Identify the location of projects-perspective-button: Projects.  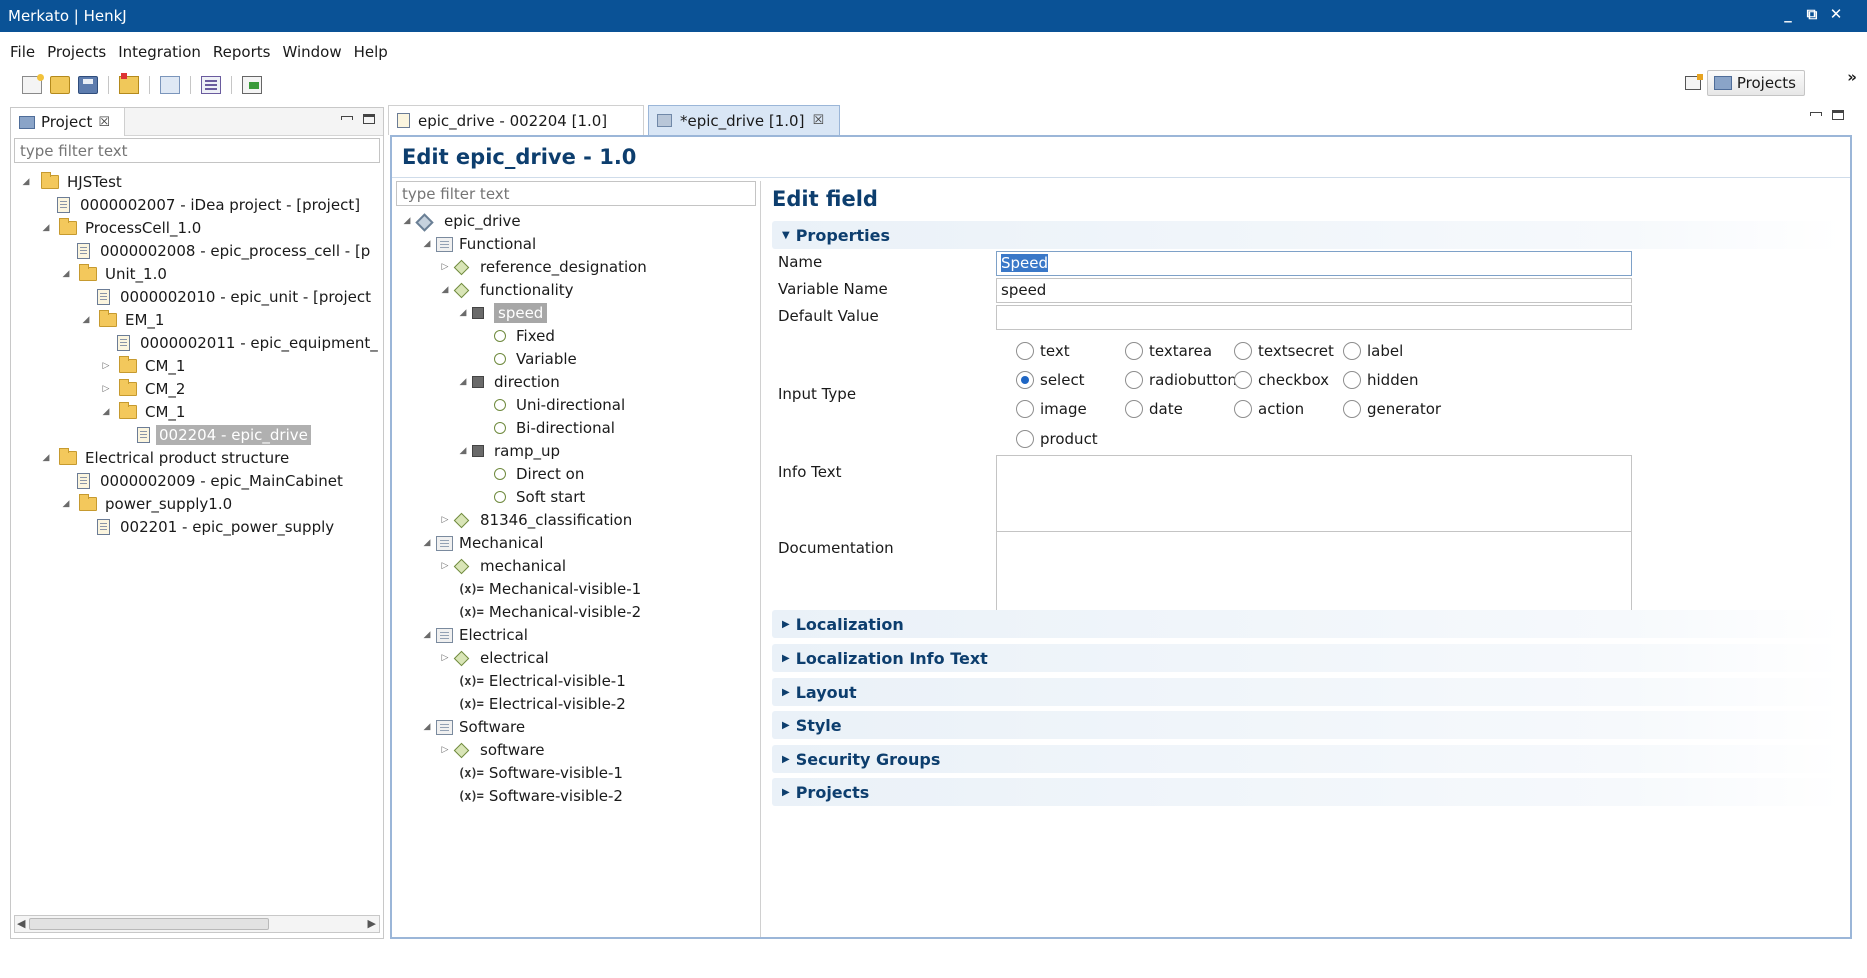
(1755, 83).